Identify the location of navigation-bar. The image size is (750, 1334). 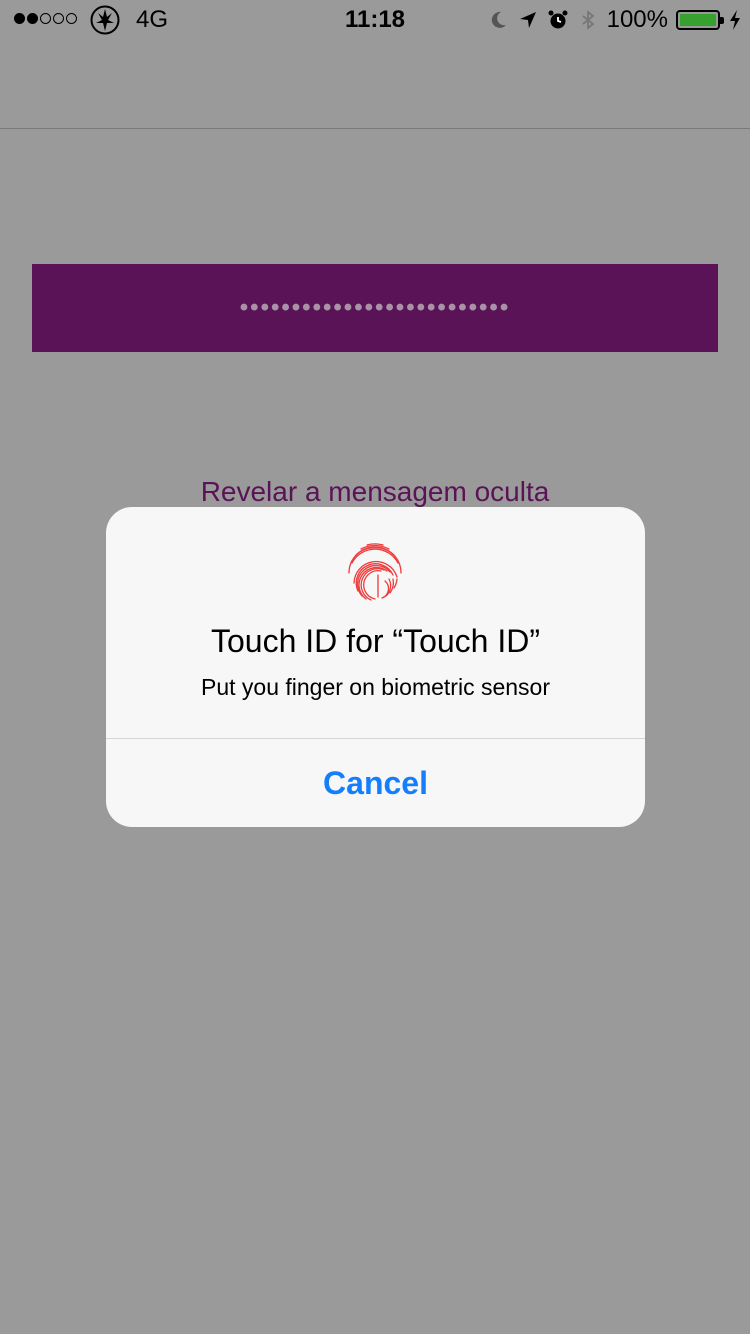
(375, 84).